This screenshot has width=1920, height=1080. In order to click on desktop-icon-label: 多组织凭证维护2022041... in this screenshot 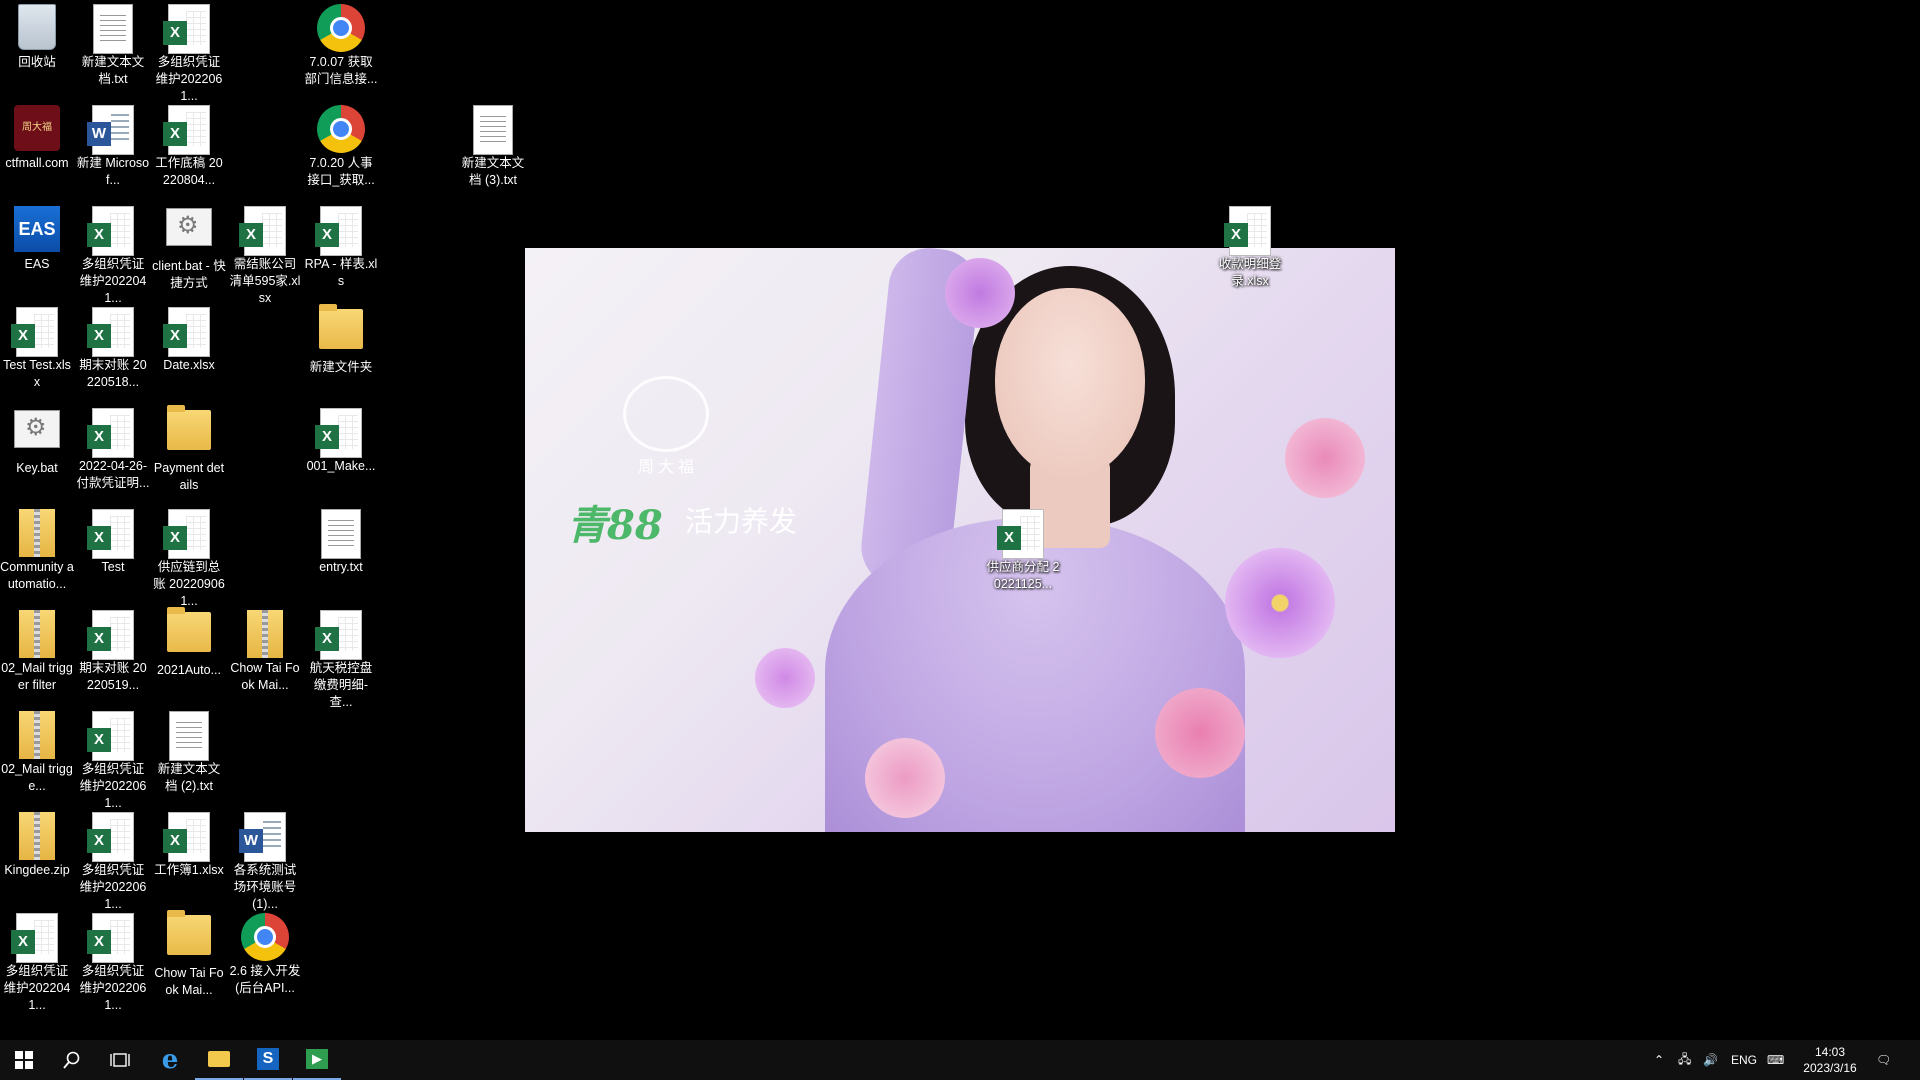, I will do `click(37, 988)`.